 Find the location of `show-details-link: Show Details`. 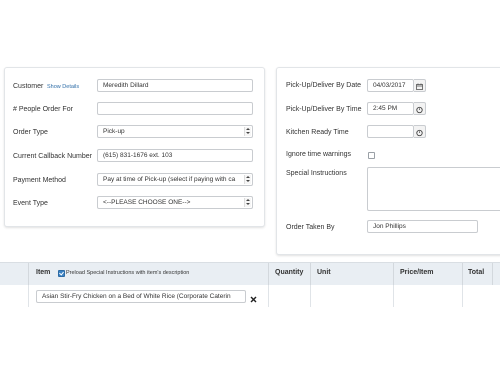

show-details-link: Show Details is located at coordinates (63, 87).